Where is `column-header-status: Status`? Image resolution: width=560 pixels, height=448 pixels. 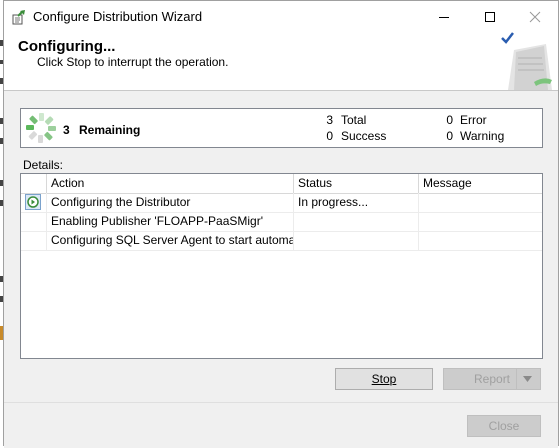
column-header-status: Status is located at coordinates (355, 183).